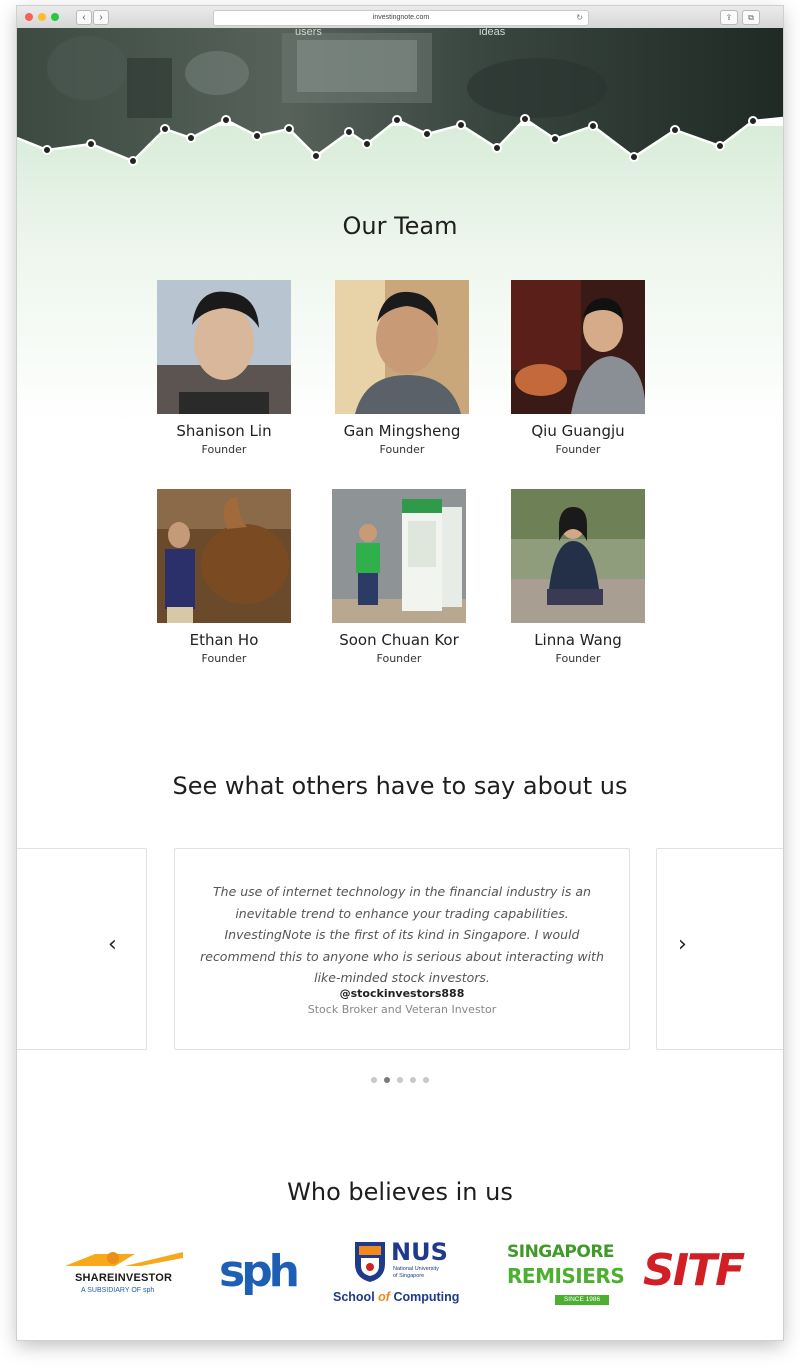 This screenshot has width=800, height=1369. What do you see at coordinates (424, 1297) in the screenshot?
I see `nus-school-word-3: Computing` at bounding box center [424, 1297].